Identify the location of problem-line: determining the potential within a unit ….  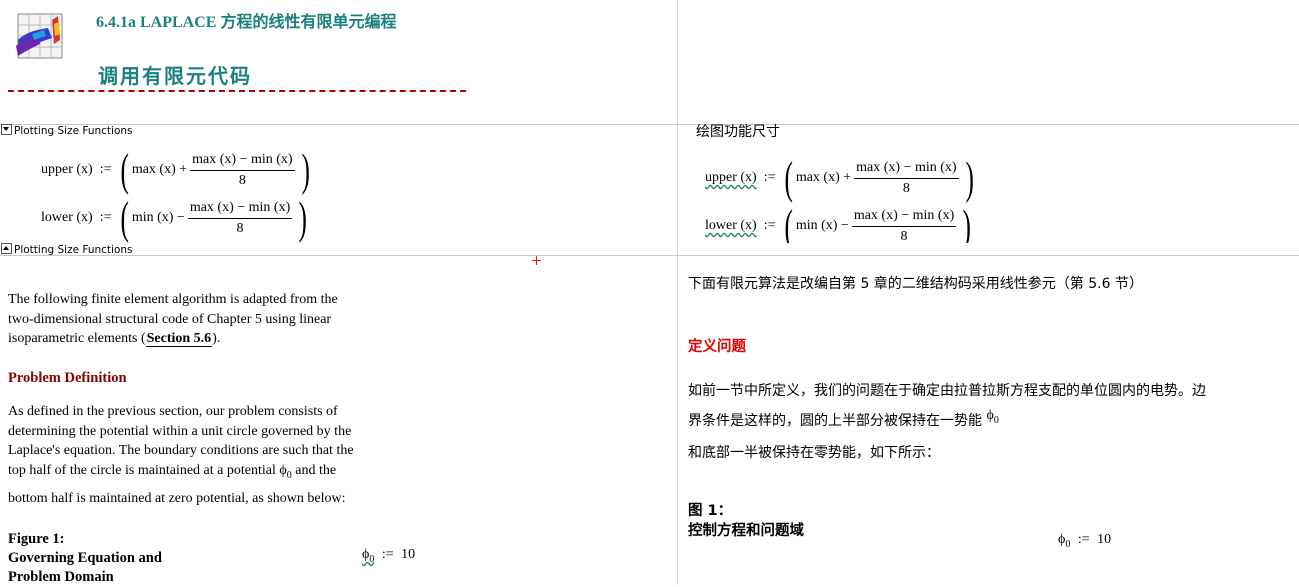
(180, 431).